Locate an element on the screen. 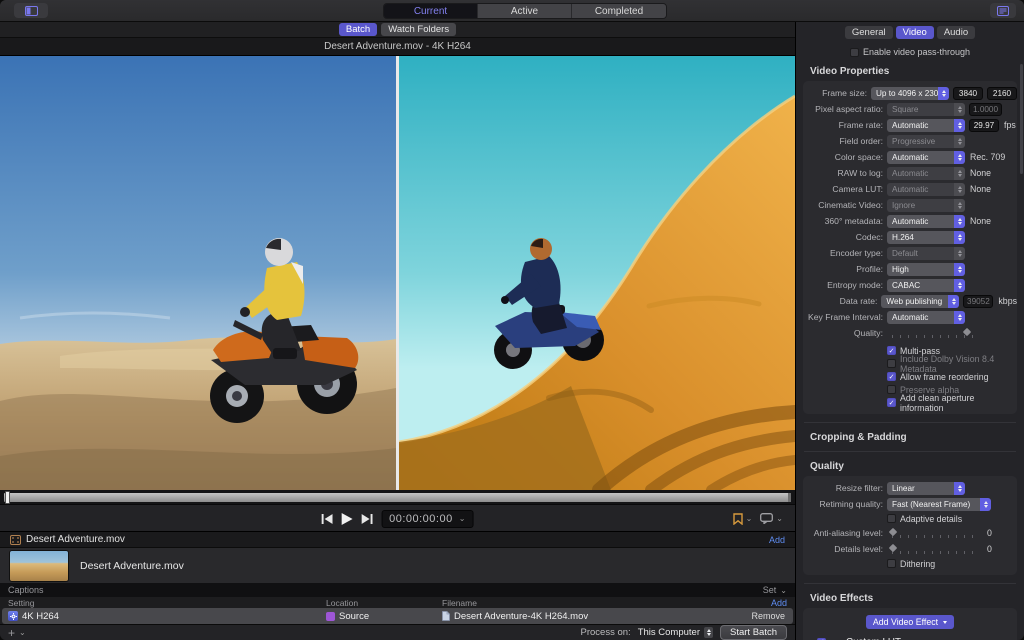 The height and width of the screenshot is (640, 1024). details-level-value-0: 0 is located at coordinates (989, 549).